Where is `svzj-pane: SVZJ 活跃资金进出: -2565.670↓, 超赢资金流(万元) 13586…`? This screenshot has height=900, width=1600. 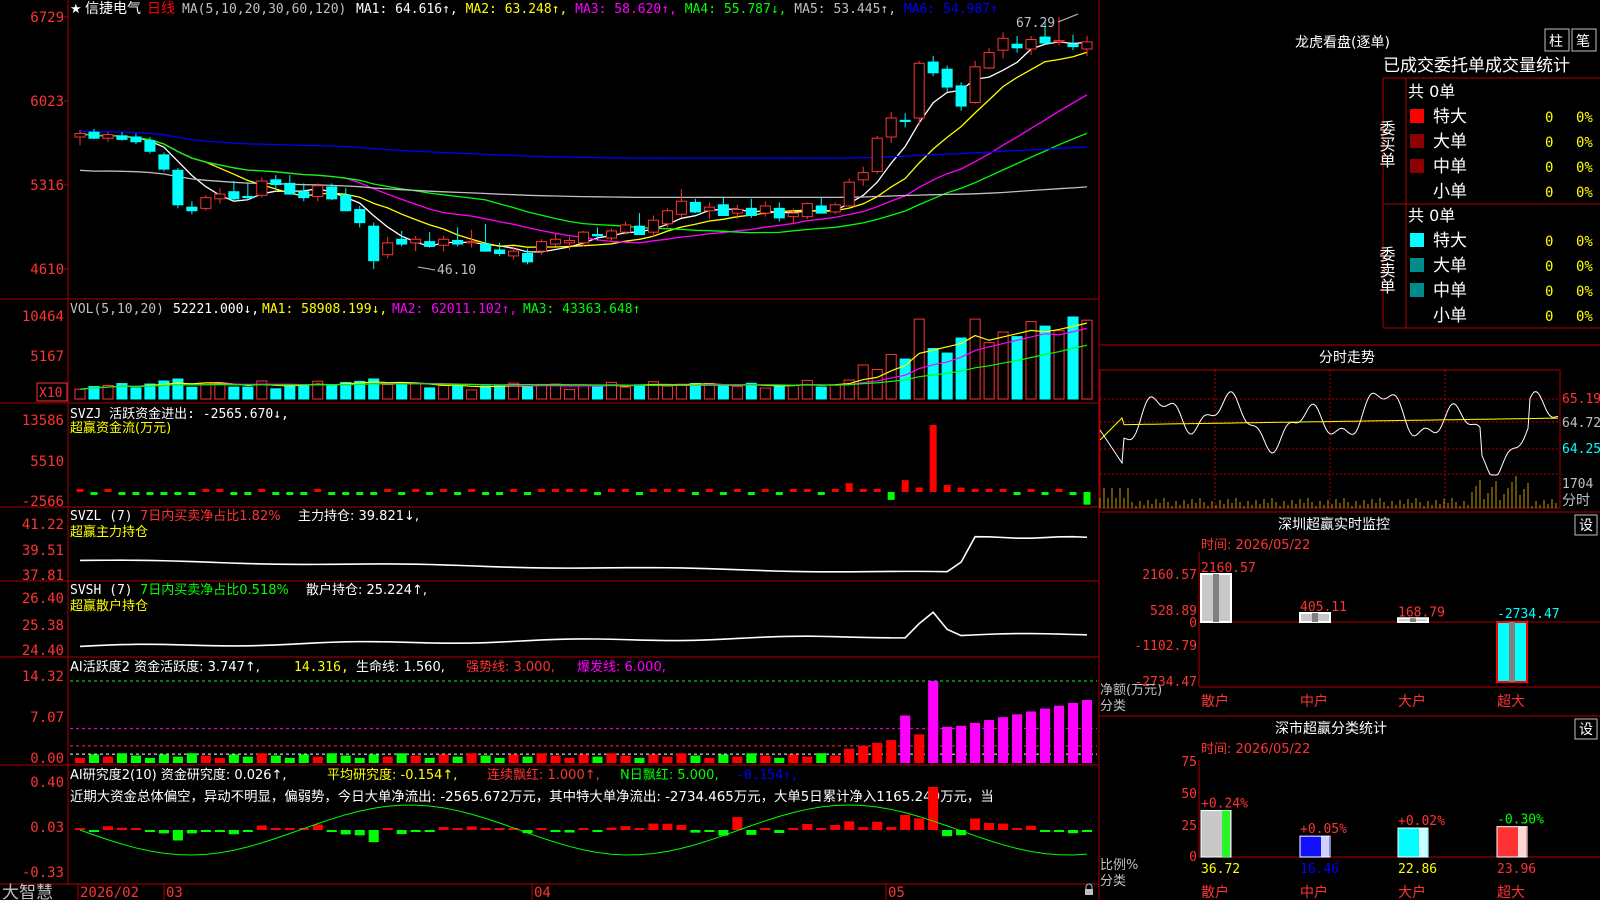
svzj-pane: SVZJ 活跃资金进出: -2565.670↓, 超赢资金流(万元) 13586… is located at coordinates (556, 458).